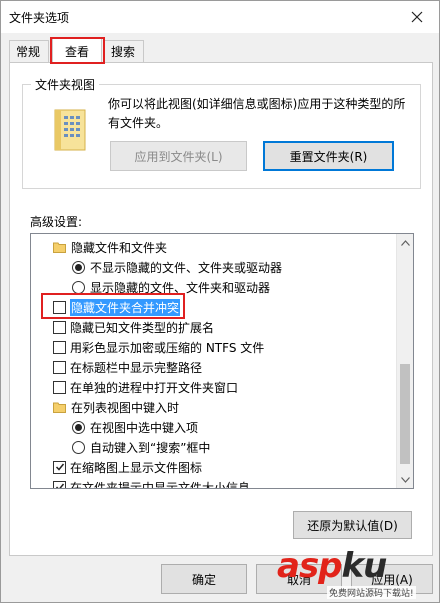  What do you see at coordinates (328, 156) in the screenshot?
I see `reset-folders-button: 重置文件夹(R)` at bounding box center [328, 156].